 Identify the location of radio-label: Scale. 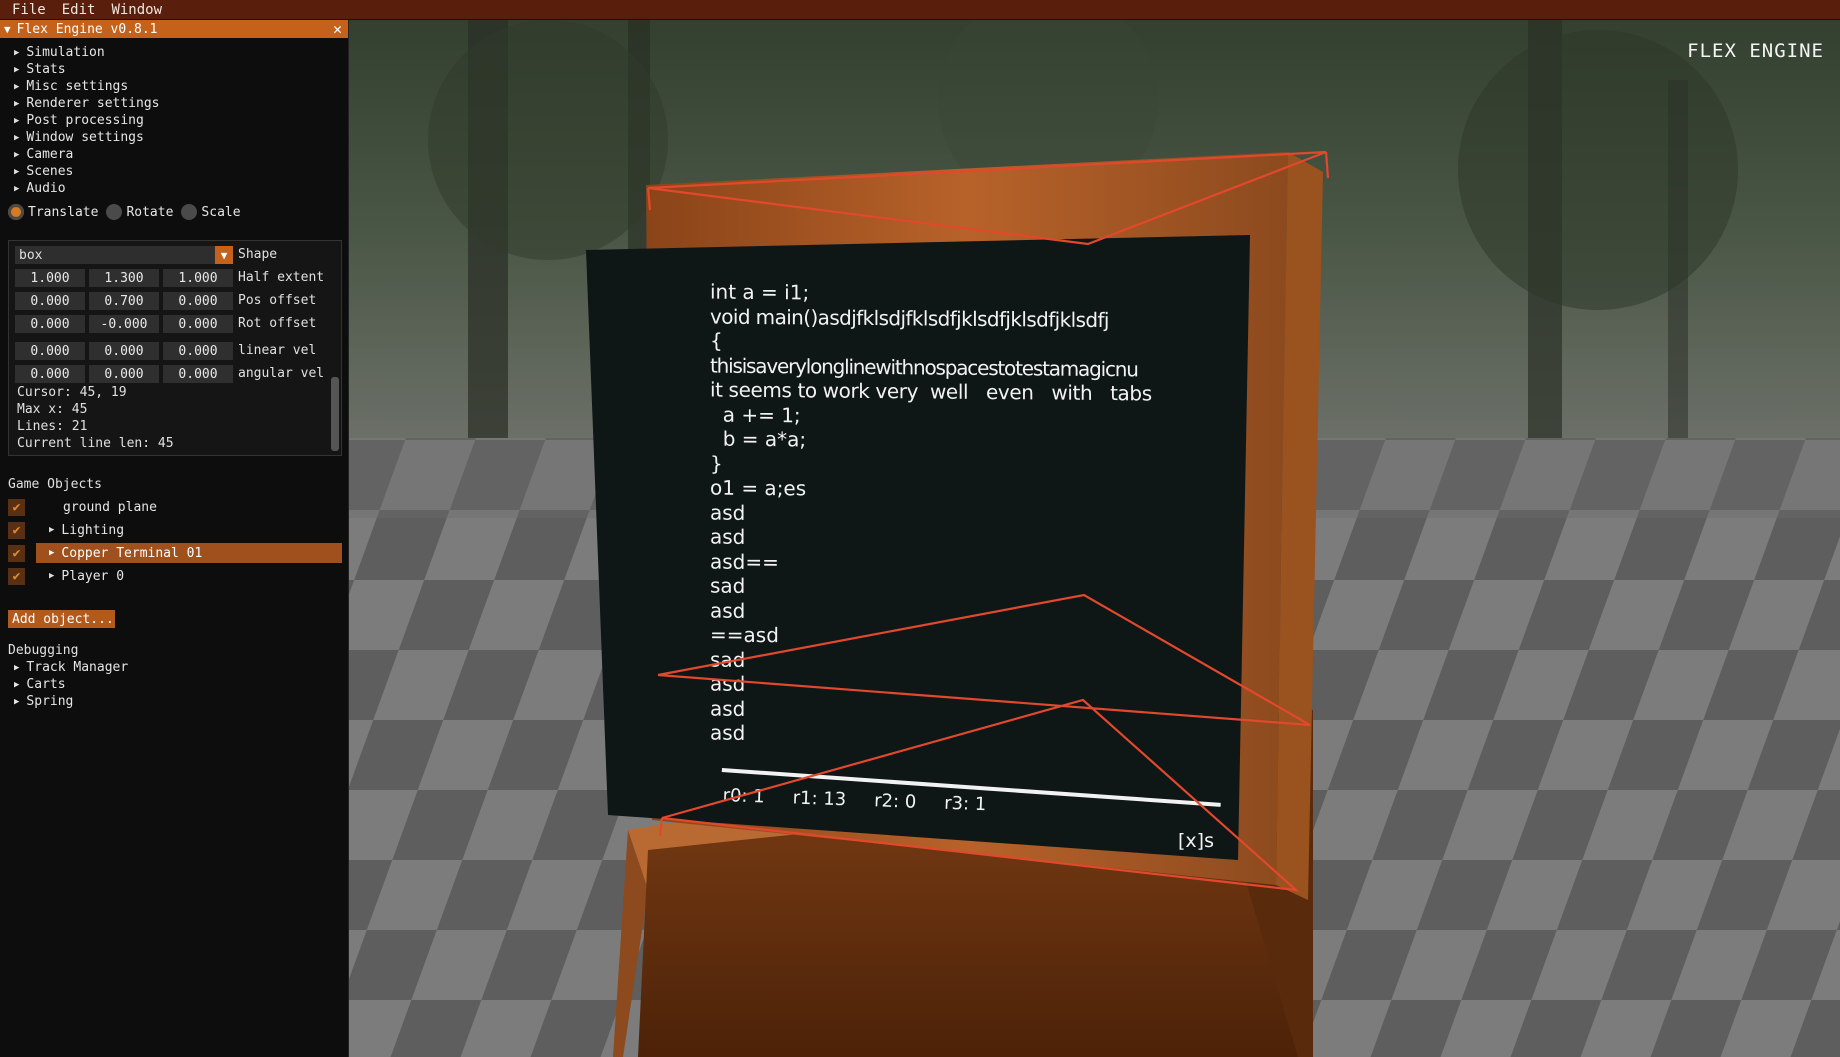
(221, 212).